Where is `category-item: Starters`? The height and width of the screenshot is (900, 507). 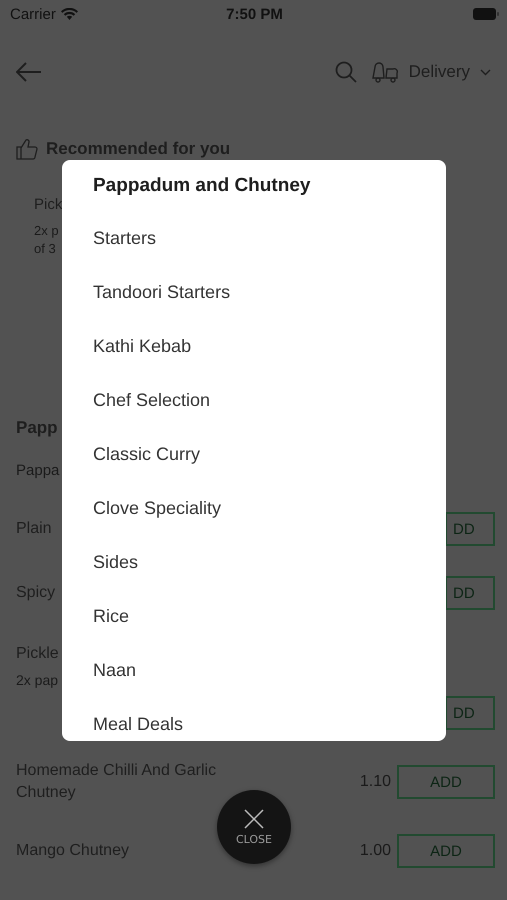 category-item: Starters is located at coordinates (269, 238).